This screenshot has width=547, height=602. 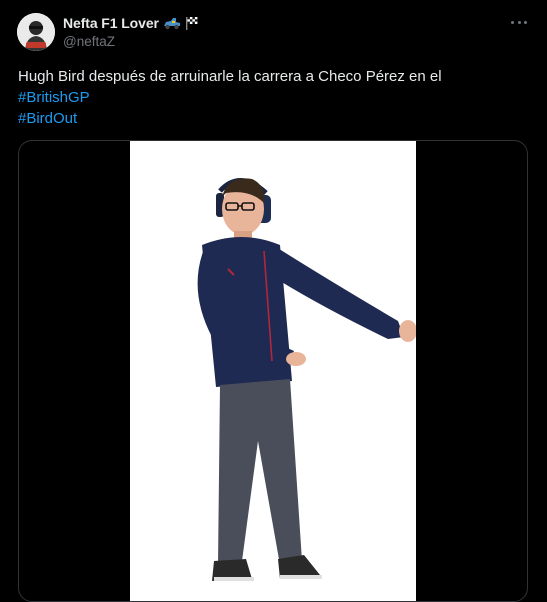 What do you see at coordinates (519, 22) in the screenshot?
I see `more-options-icon` at bounding box center [519, 22].